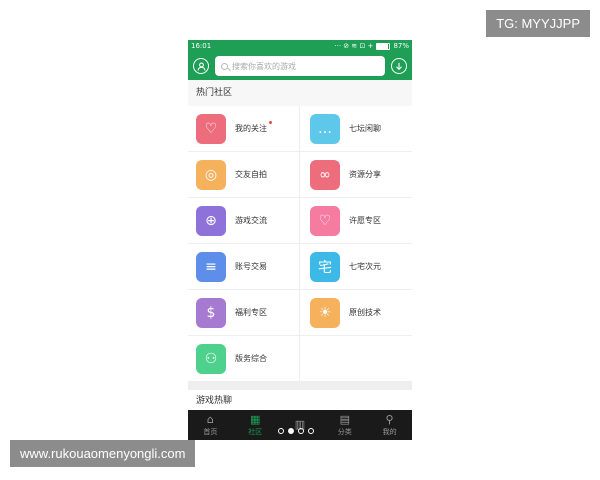  I want to click on bottom-tab-bar: ⌂ 首页 ▦ 社区 ▥ ▤ 分类 ⚲ 我的, so click(300, 425).